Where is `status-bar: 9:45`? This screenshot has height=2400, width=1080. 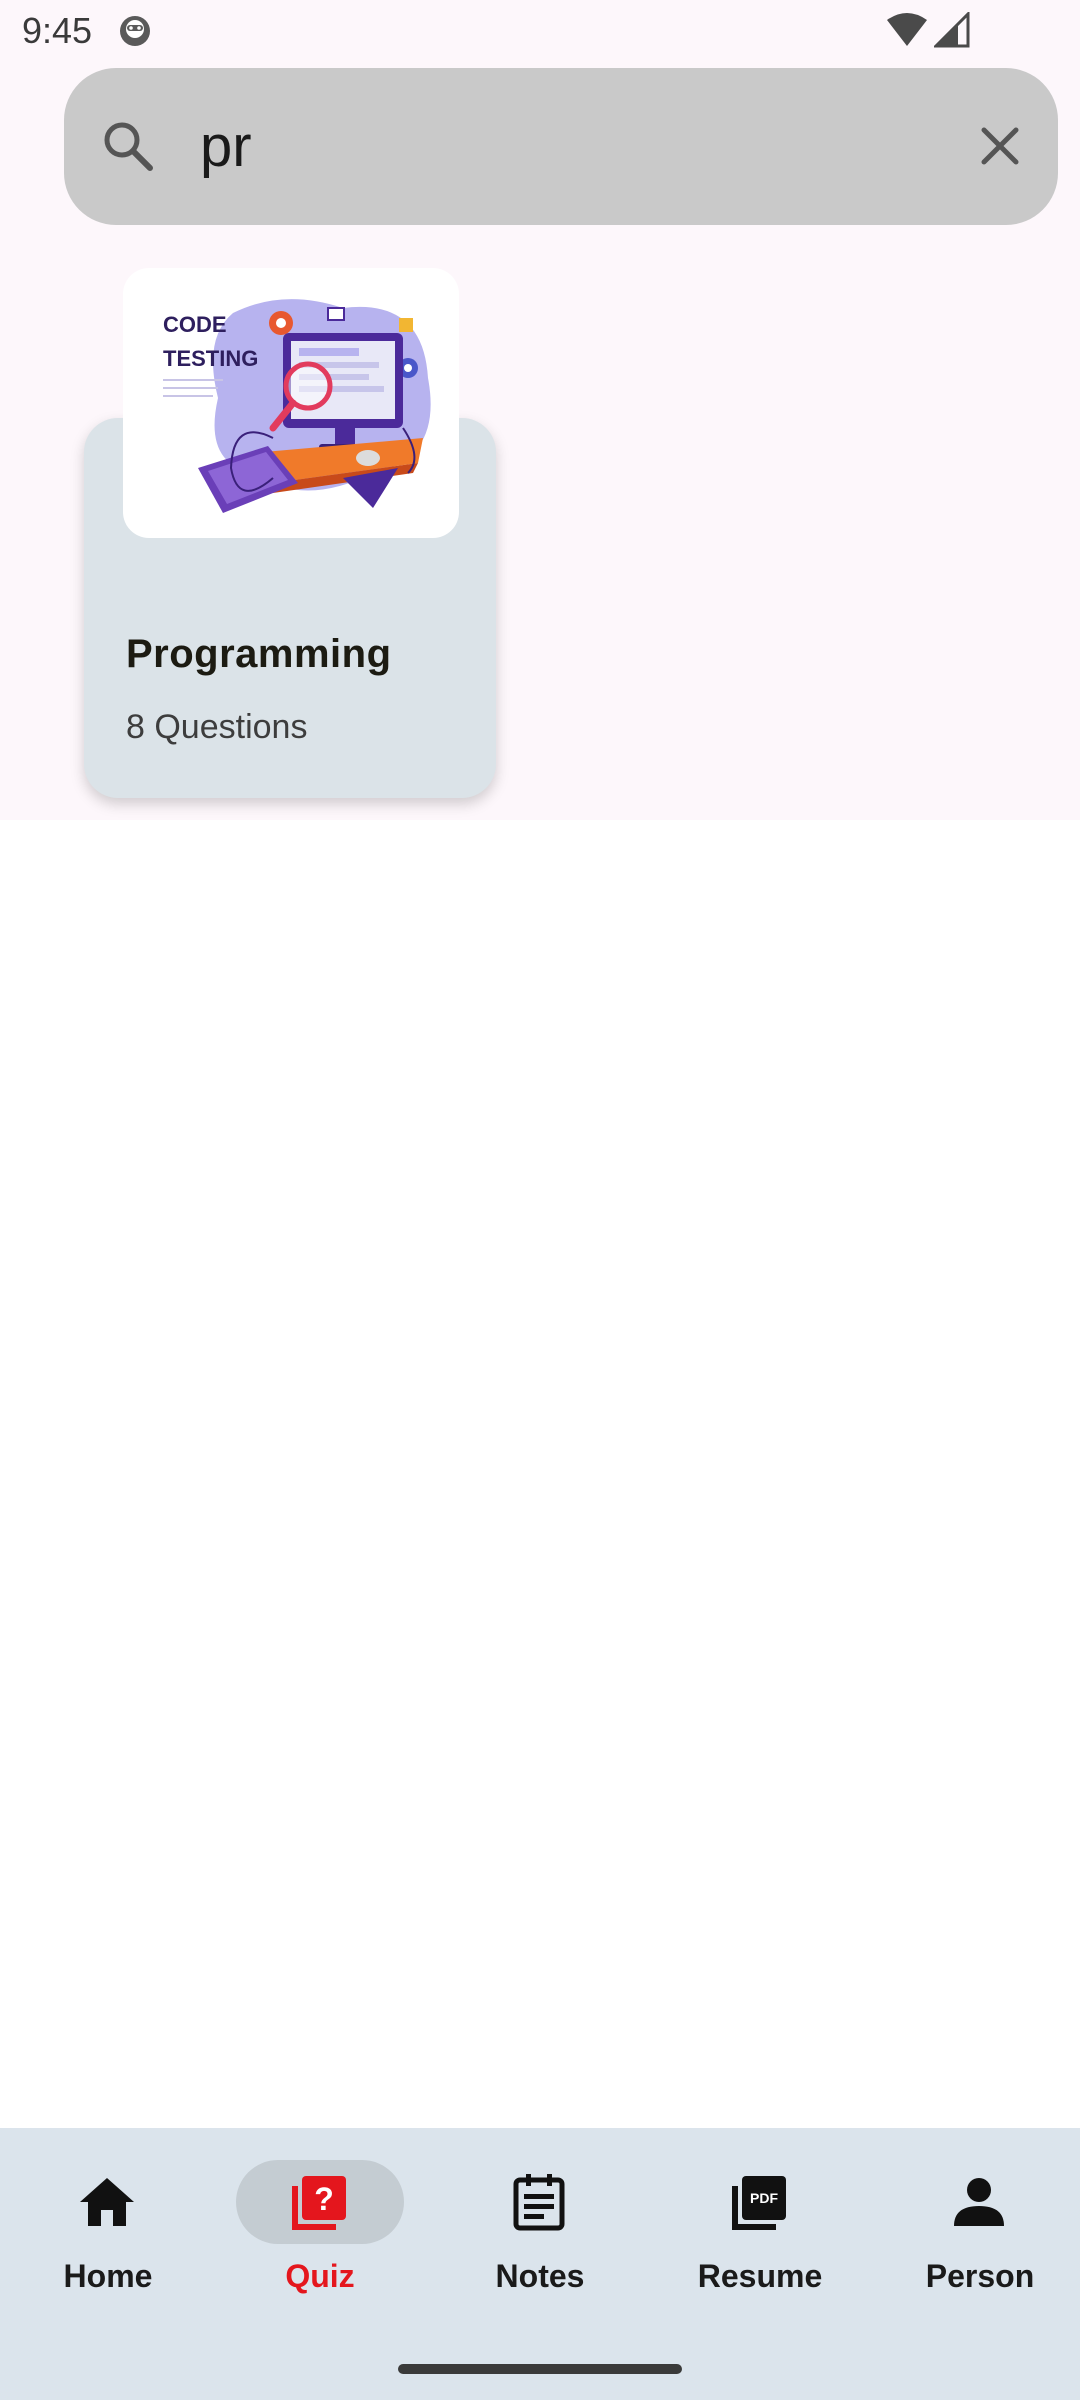
status-bar: 9:45 is located at coordinates (540, 31).